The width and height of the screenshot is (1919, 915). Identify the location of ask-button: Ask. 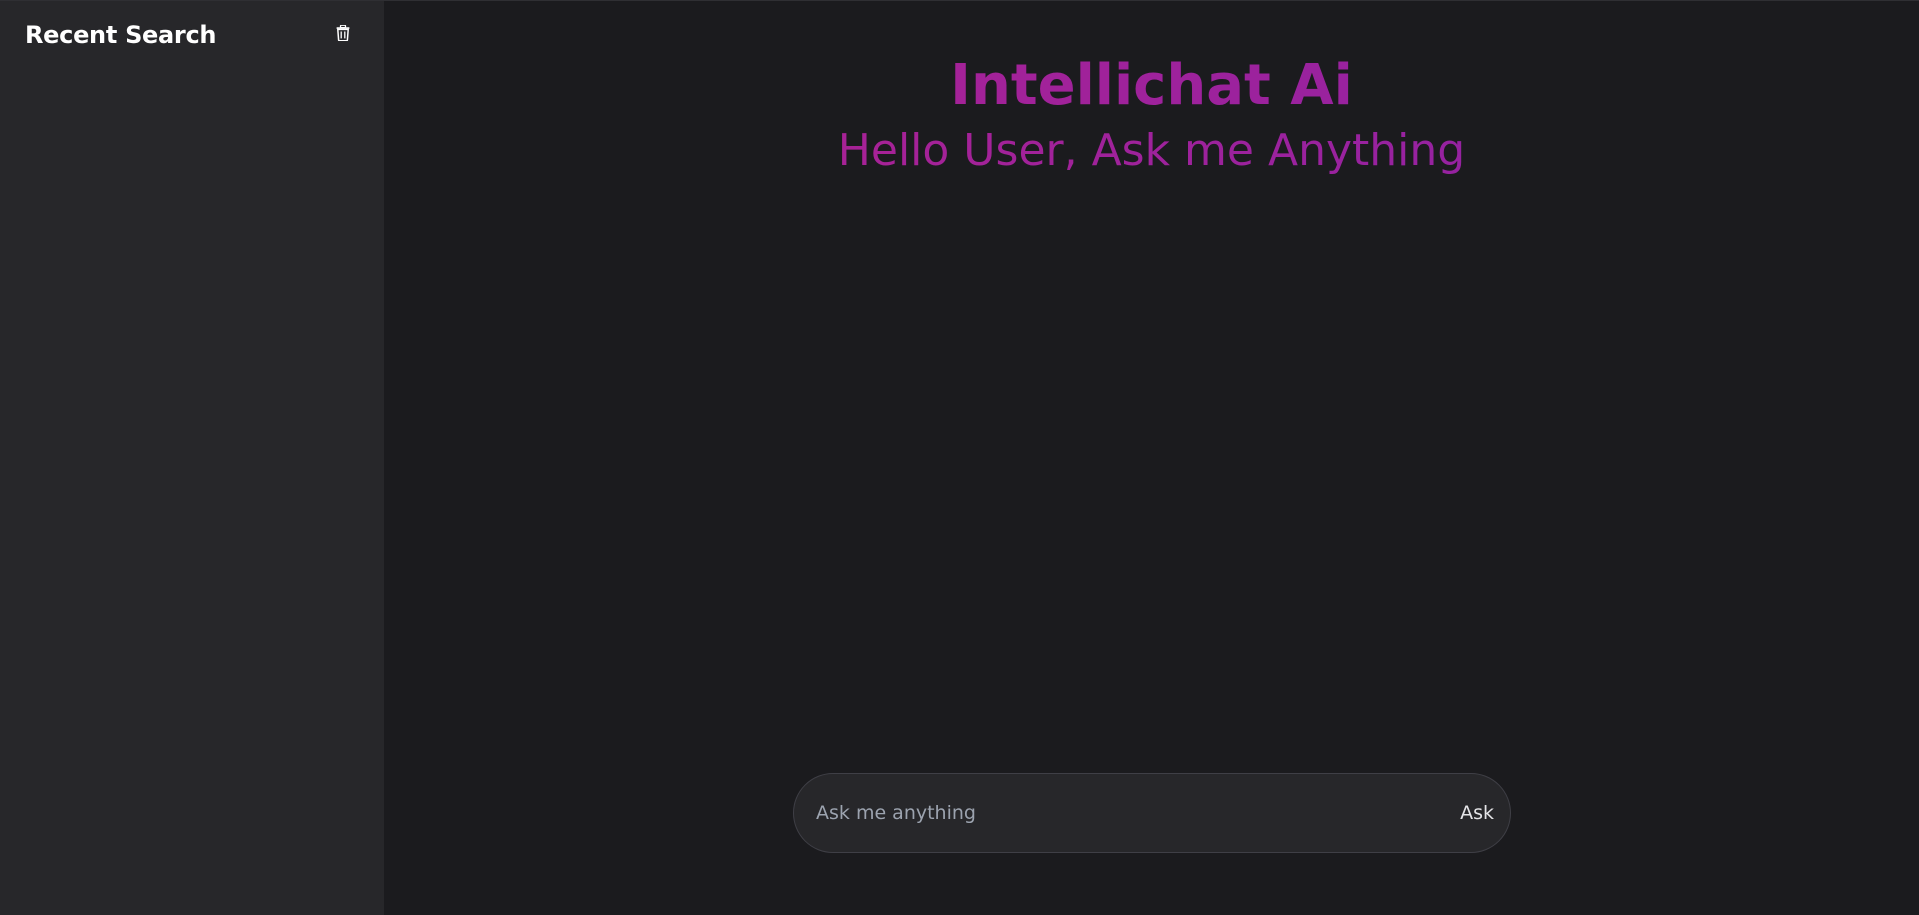
(1477, 813).